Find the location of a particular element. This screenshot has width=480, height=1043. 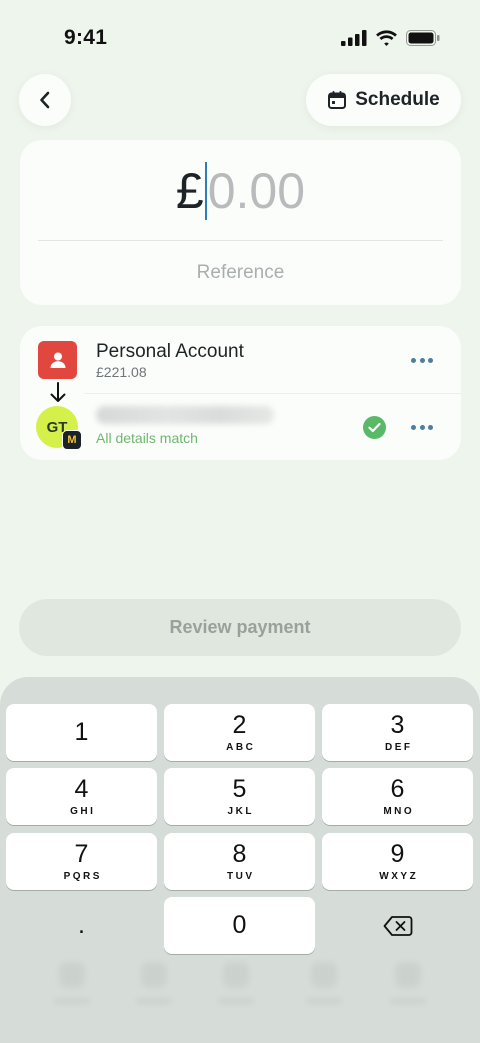

arrow-down-icon is located at coordinates (58, 392).